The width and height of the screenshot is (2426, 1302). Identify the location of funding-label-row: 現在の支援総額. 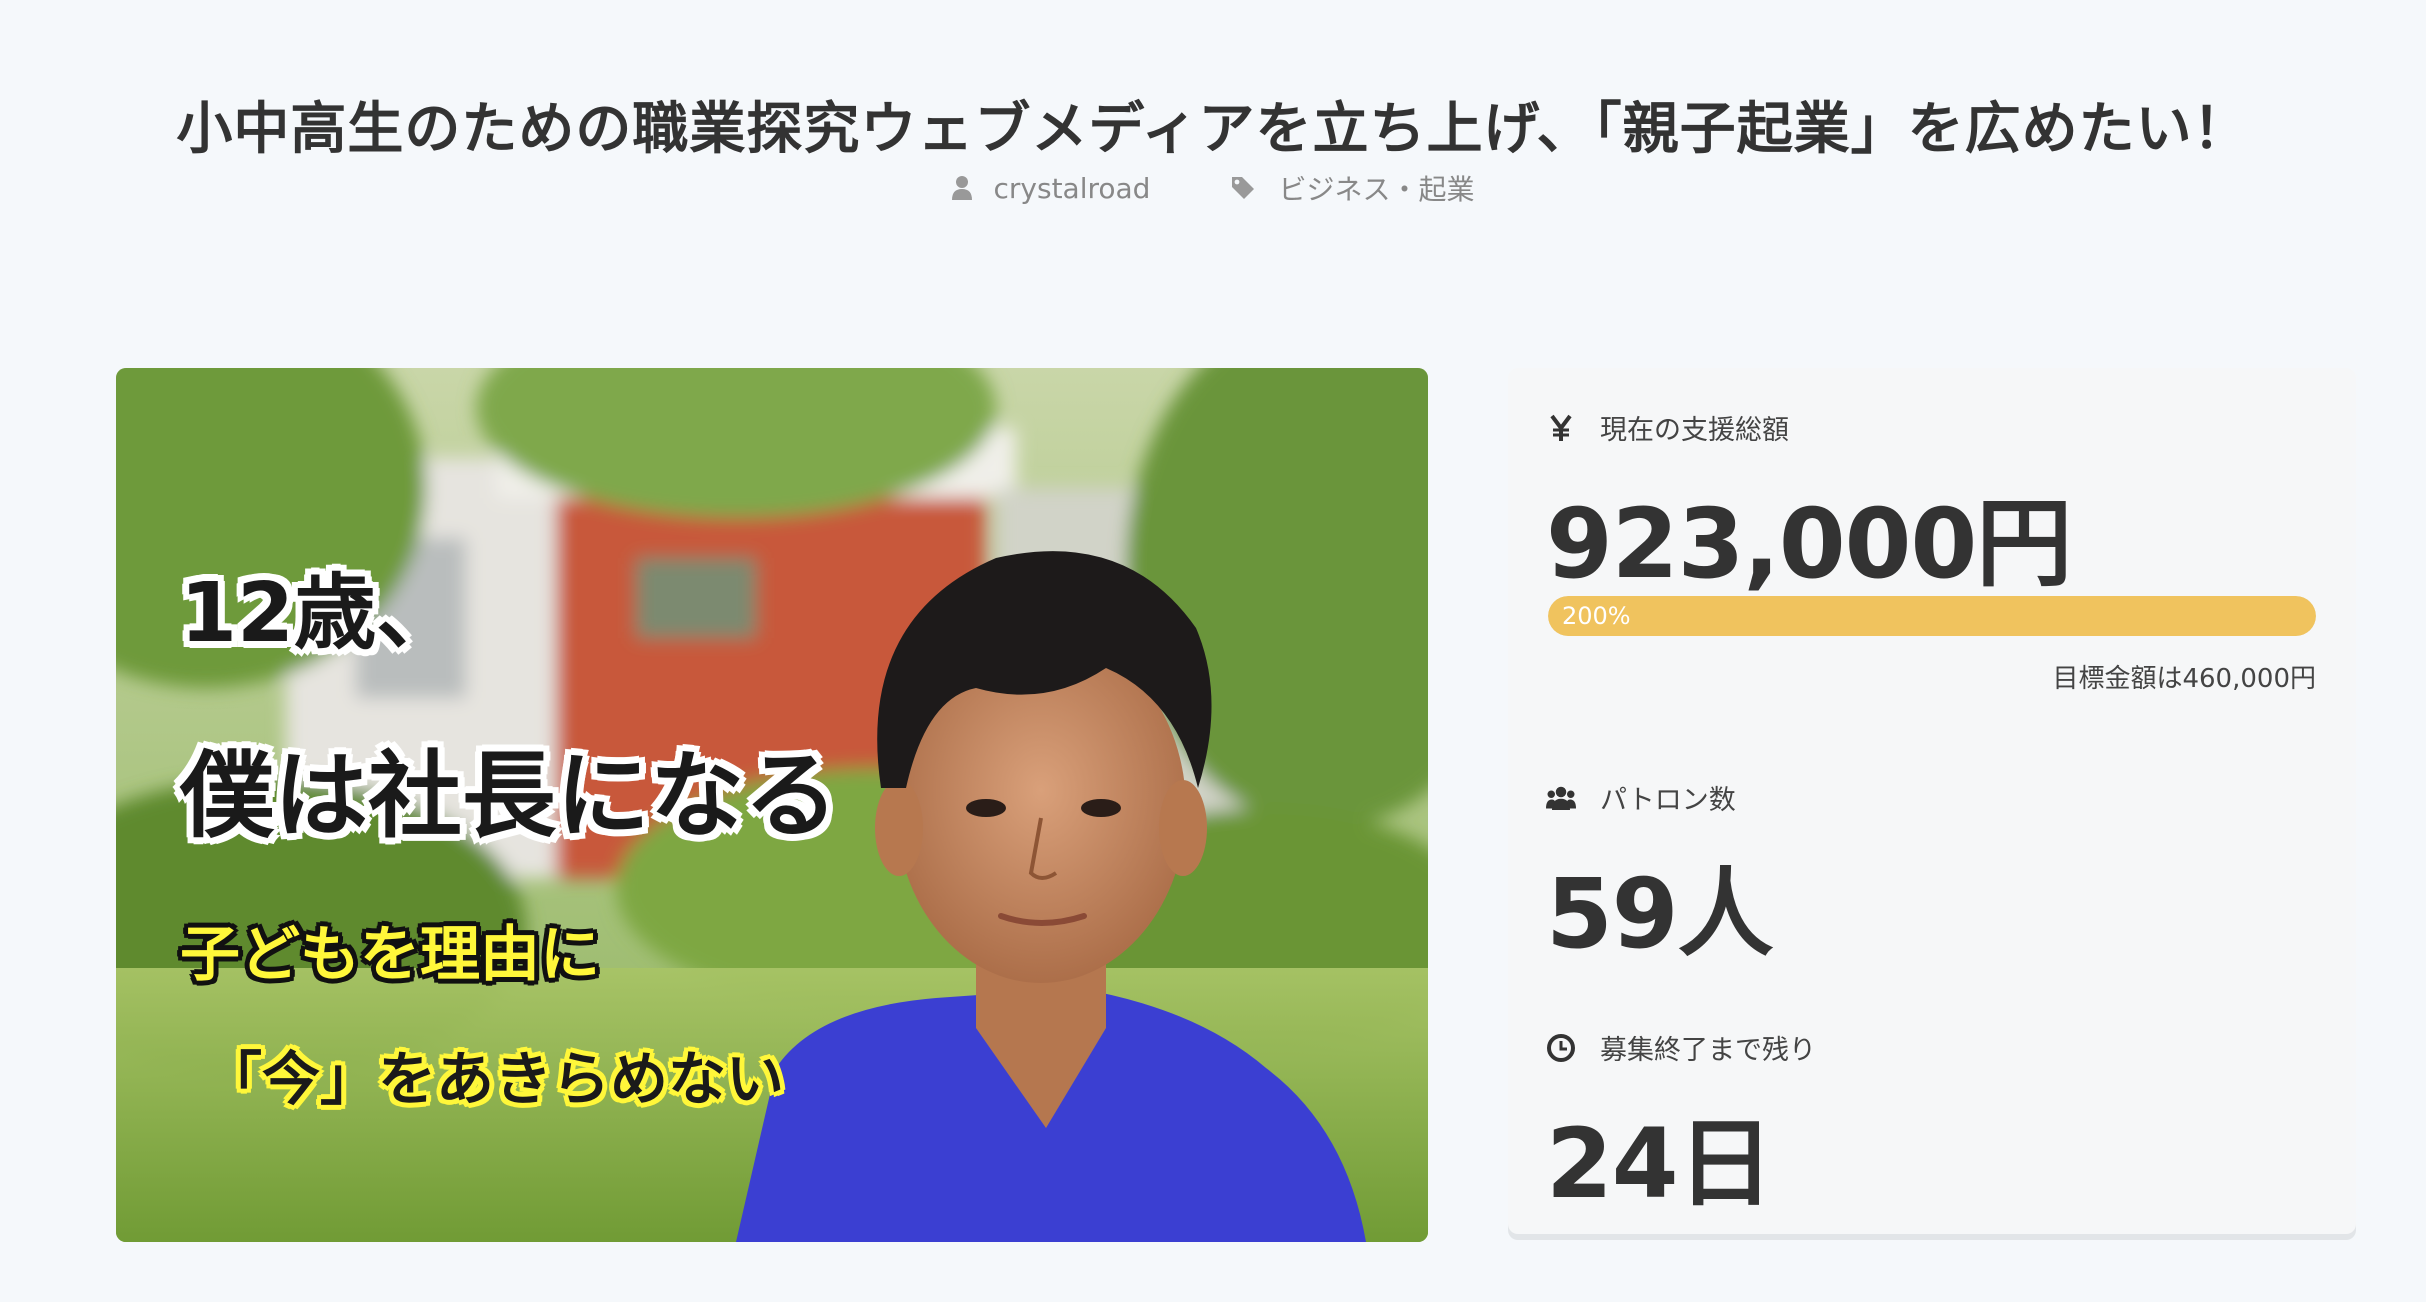
(1667, 427).